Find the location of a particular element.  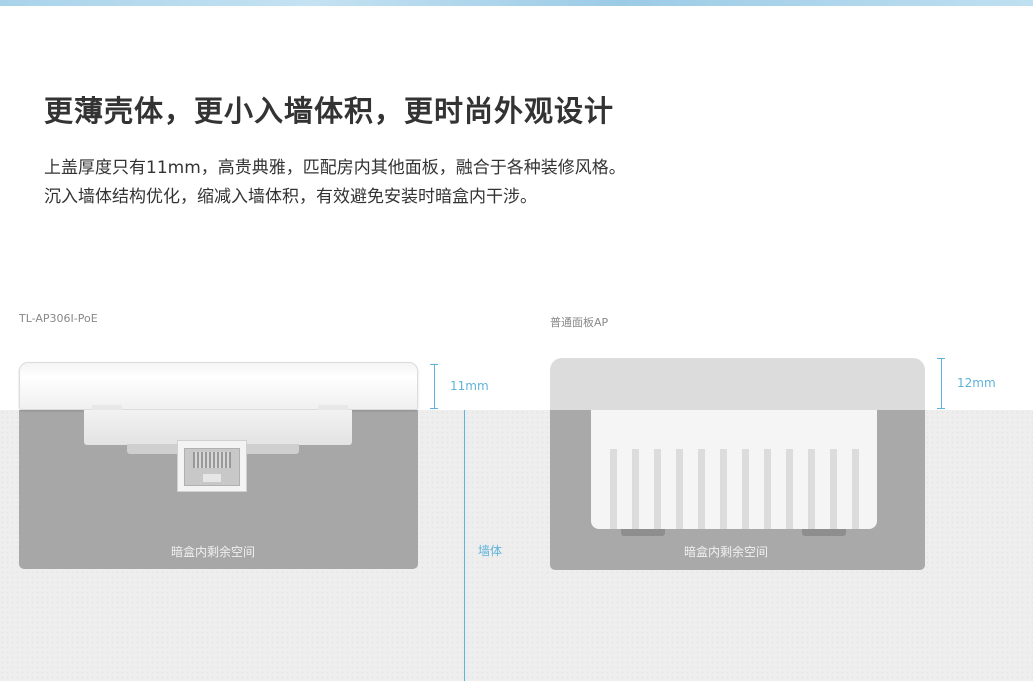

left-thickness-tick-top is located at coordinates (434, 364).